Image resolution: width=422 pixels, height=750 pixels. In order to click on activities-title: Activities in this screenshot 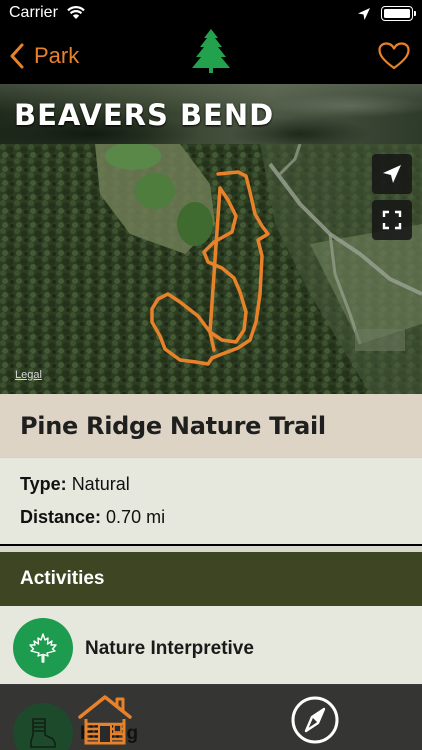, I will do `click(62, 578)`.